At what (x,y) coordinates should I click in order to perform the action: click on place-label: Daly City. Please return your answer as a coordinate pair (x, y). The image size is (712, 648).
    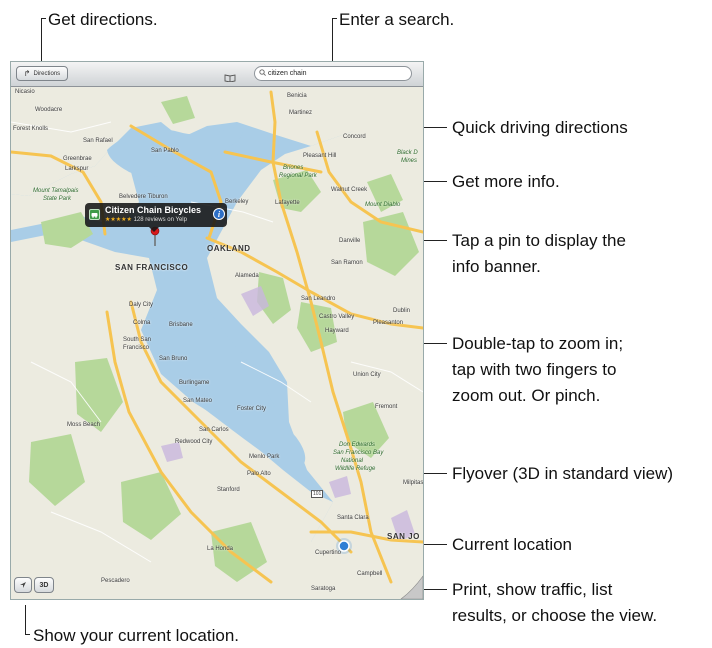
    Looking at the image, I should click on (141, 305).